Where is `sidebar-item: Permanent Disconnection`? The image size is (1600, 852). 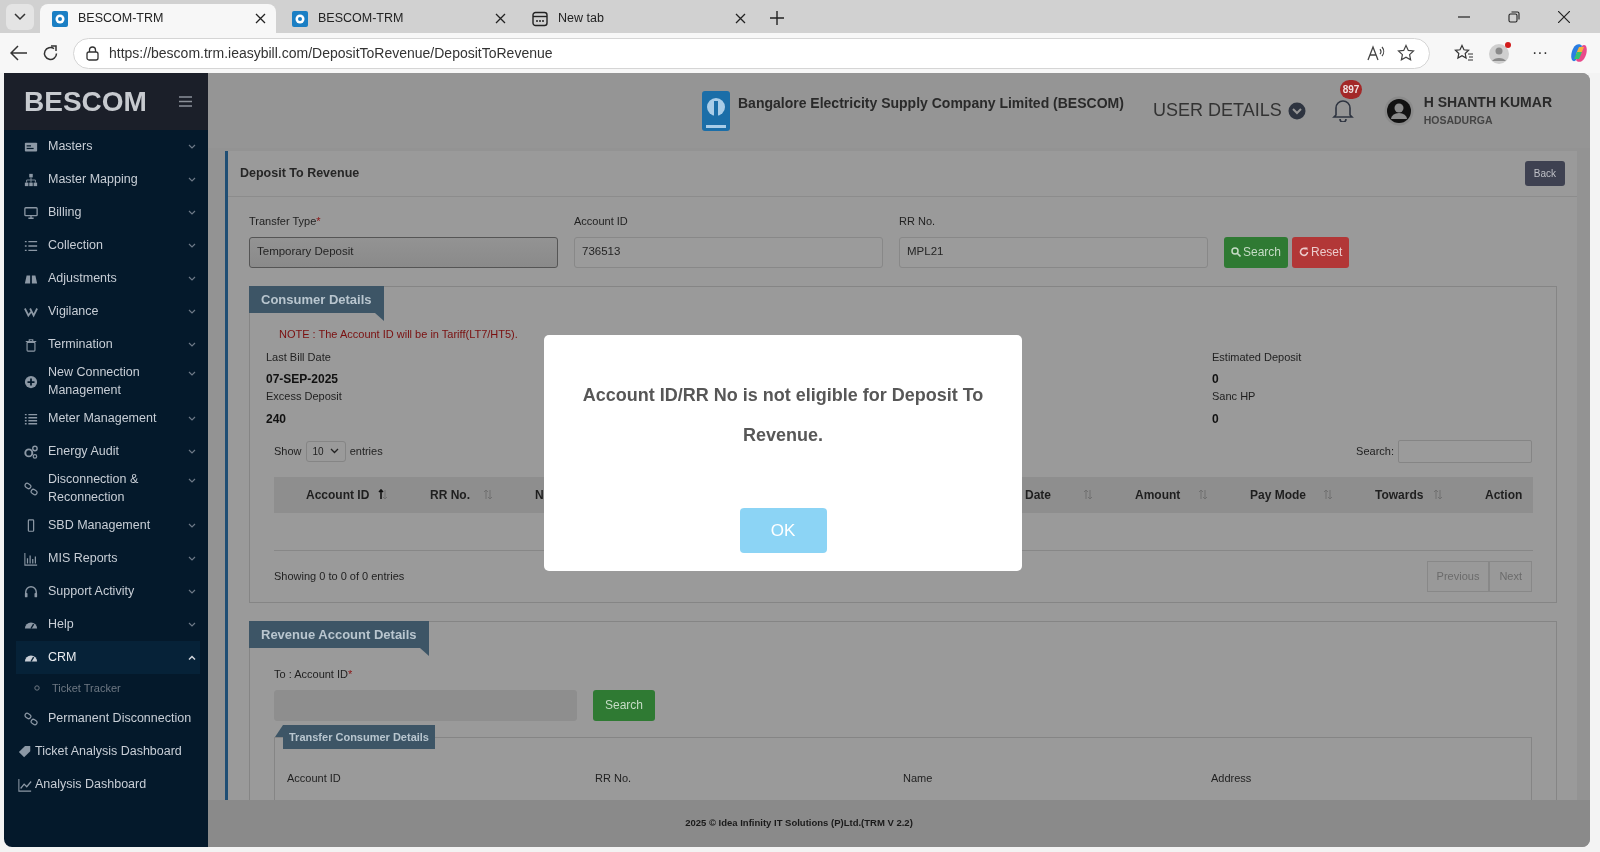 sidebar-item: Permanent Disconnection is located at coordinates (106, 718).